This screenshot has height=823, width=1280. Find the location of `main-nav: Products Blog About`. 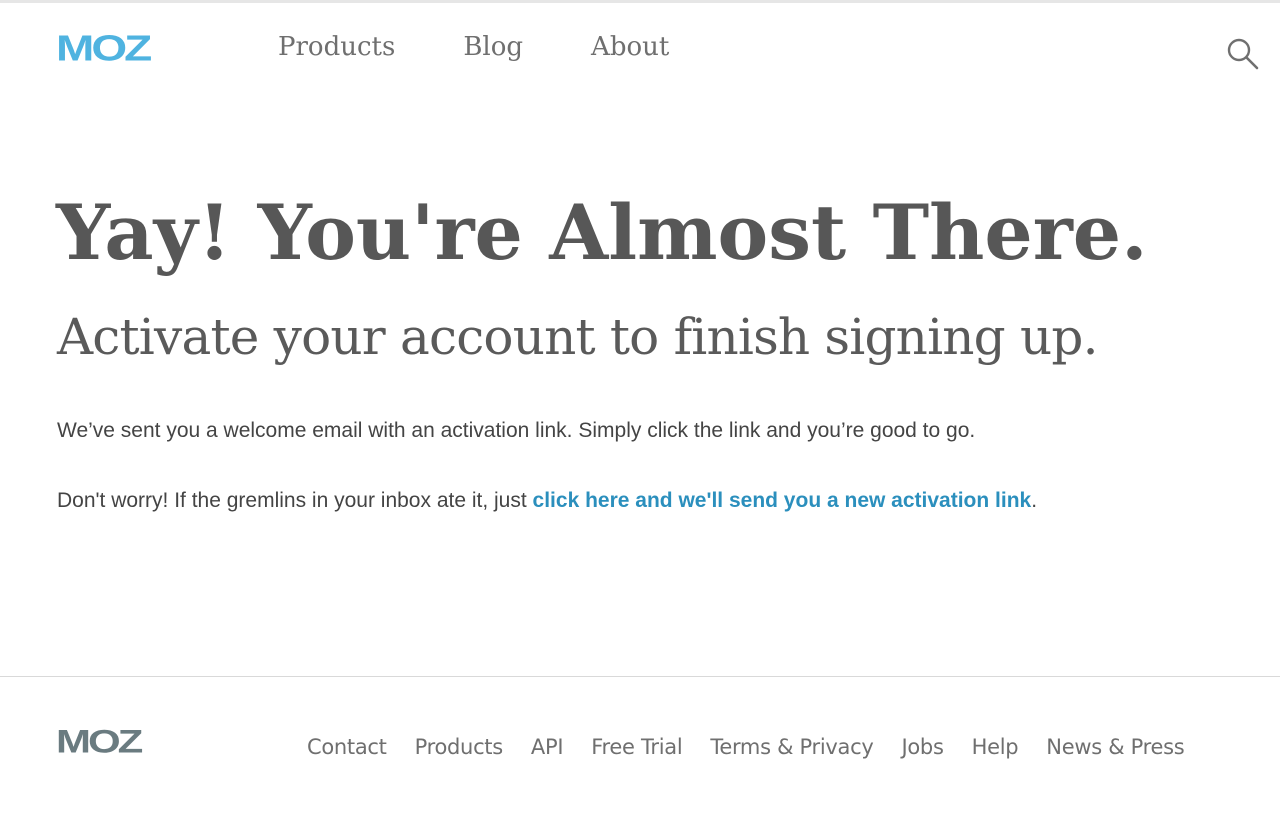

main-nav: Products Blog About is located at coordinates (473, 47).